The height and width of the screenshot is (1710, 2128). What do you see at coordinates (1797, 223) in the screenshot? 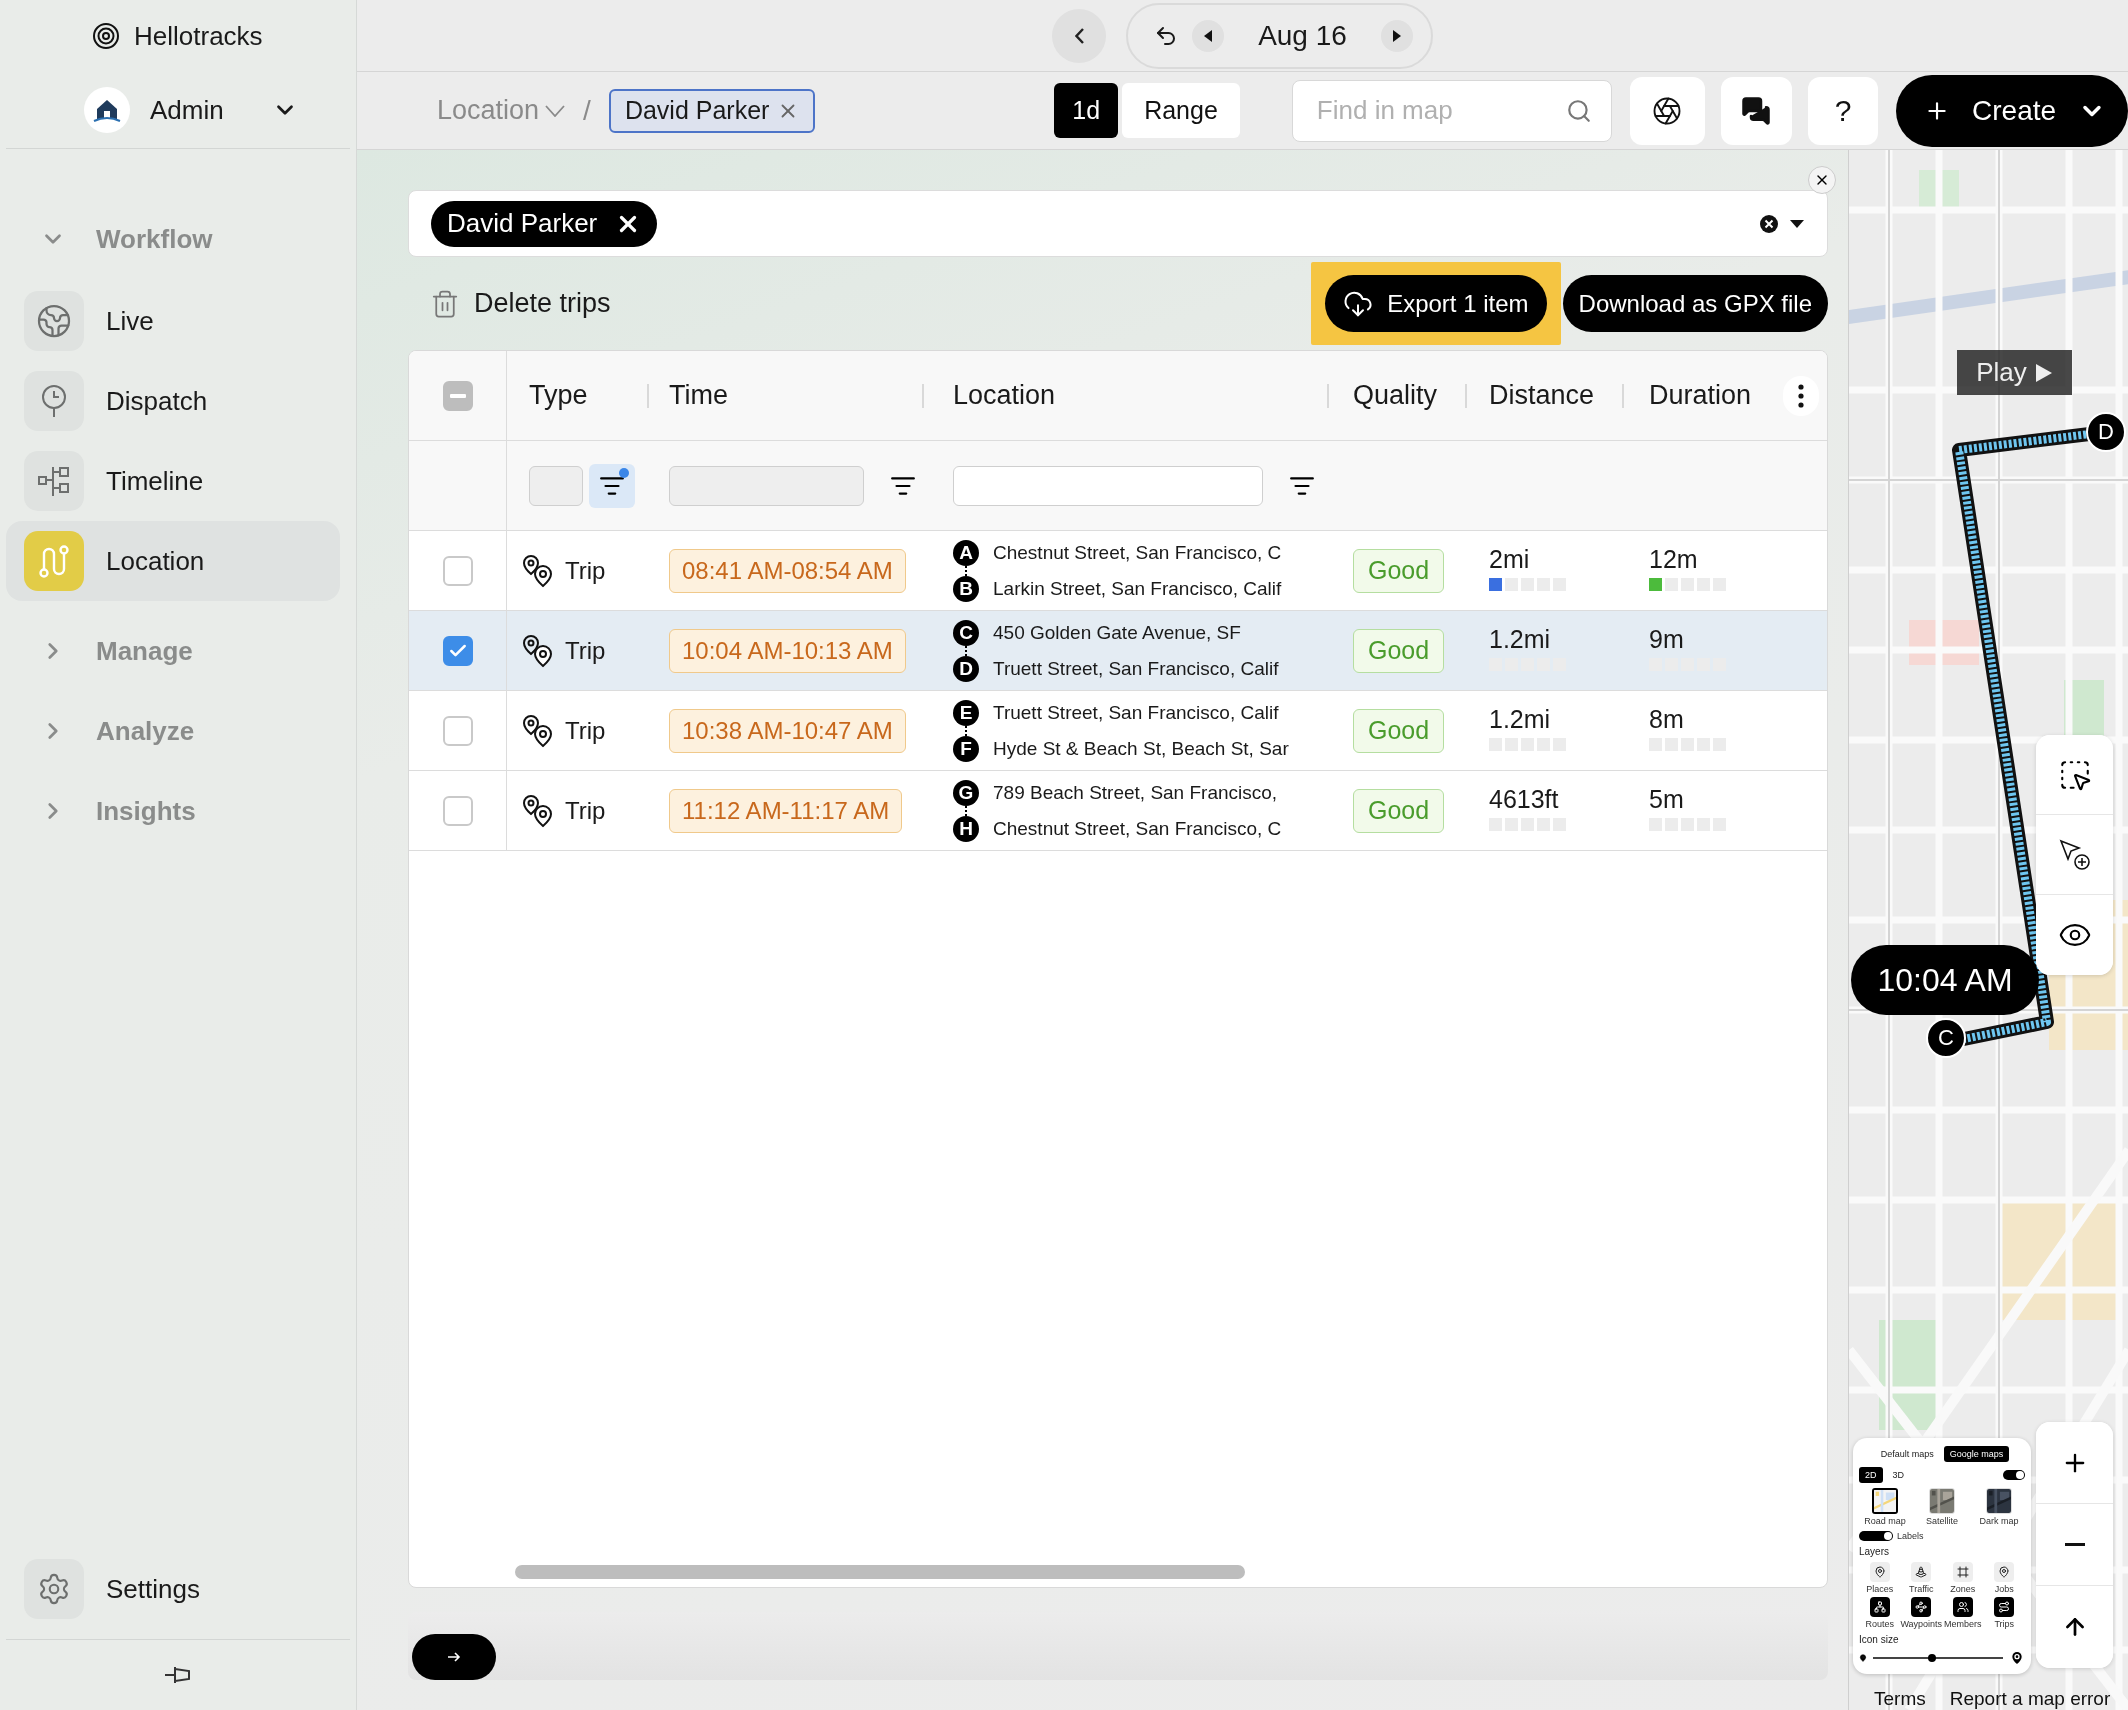
I see `caret-down-icon` at bounding box center [1797, 223].